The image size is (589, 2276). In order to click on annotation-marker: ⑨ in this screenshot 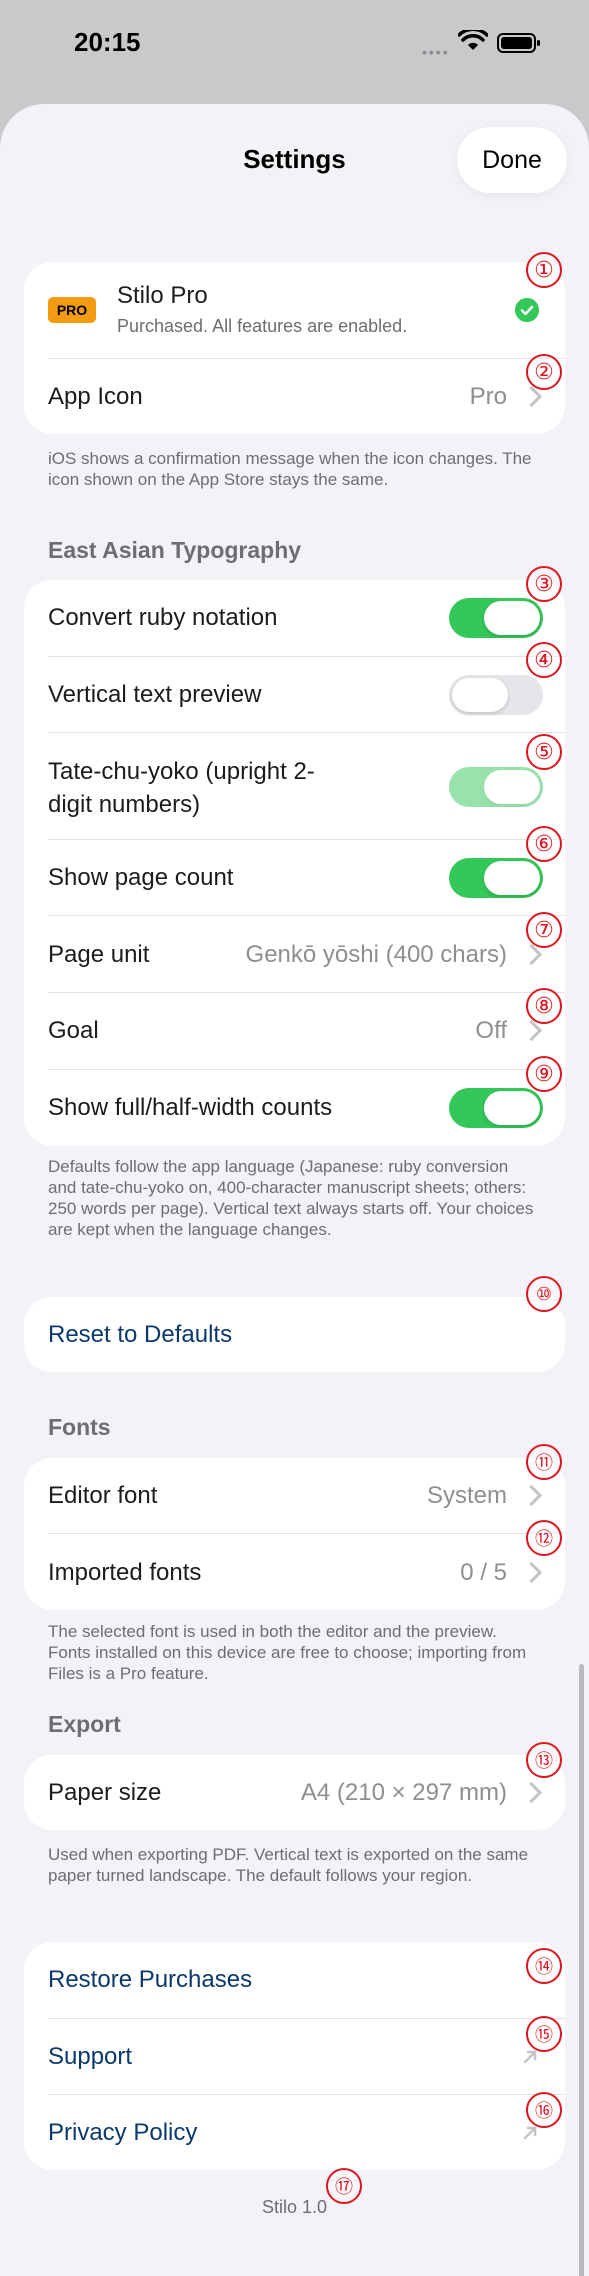, I will do `click(544, 1074)`.